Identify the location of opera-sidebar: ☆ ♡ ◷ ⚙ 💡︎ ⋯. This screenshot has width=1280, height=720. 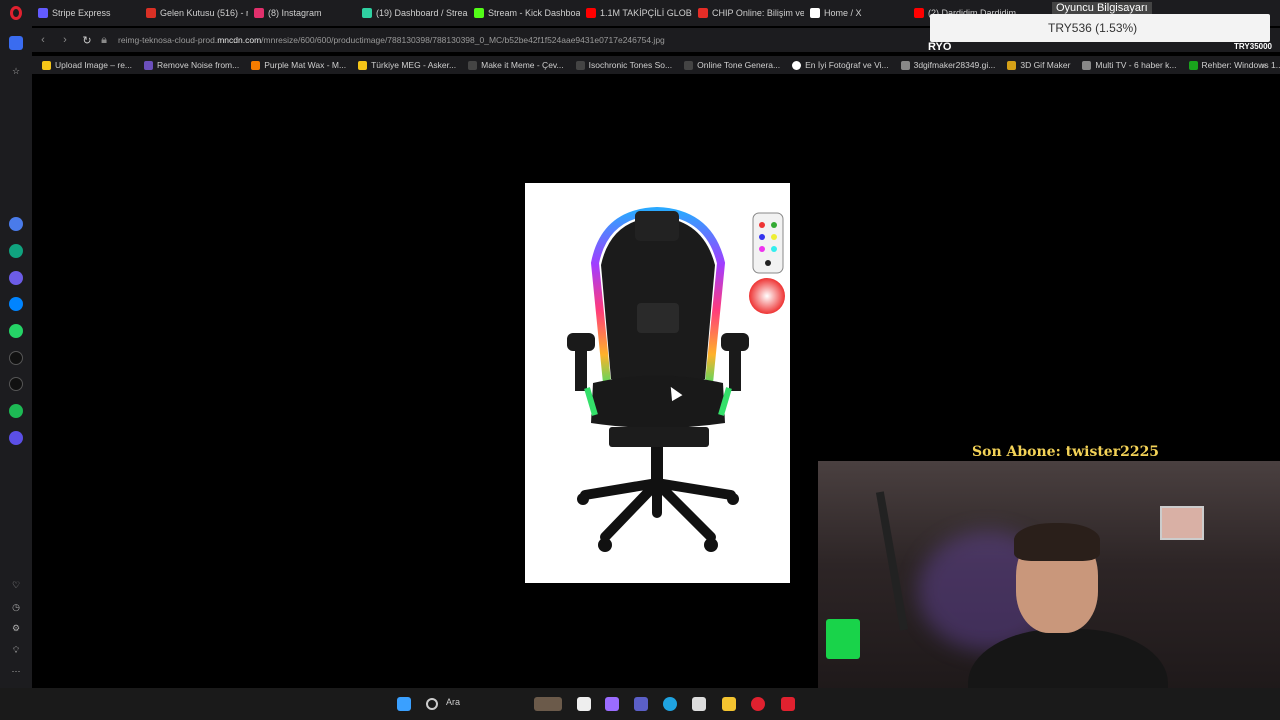
(16, 357).